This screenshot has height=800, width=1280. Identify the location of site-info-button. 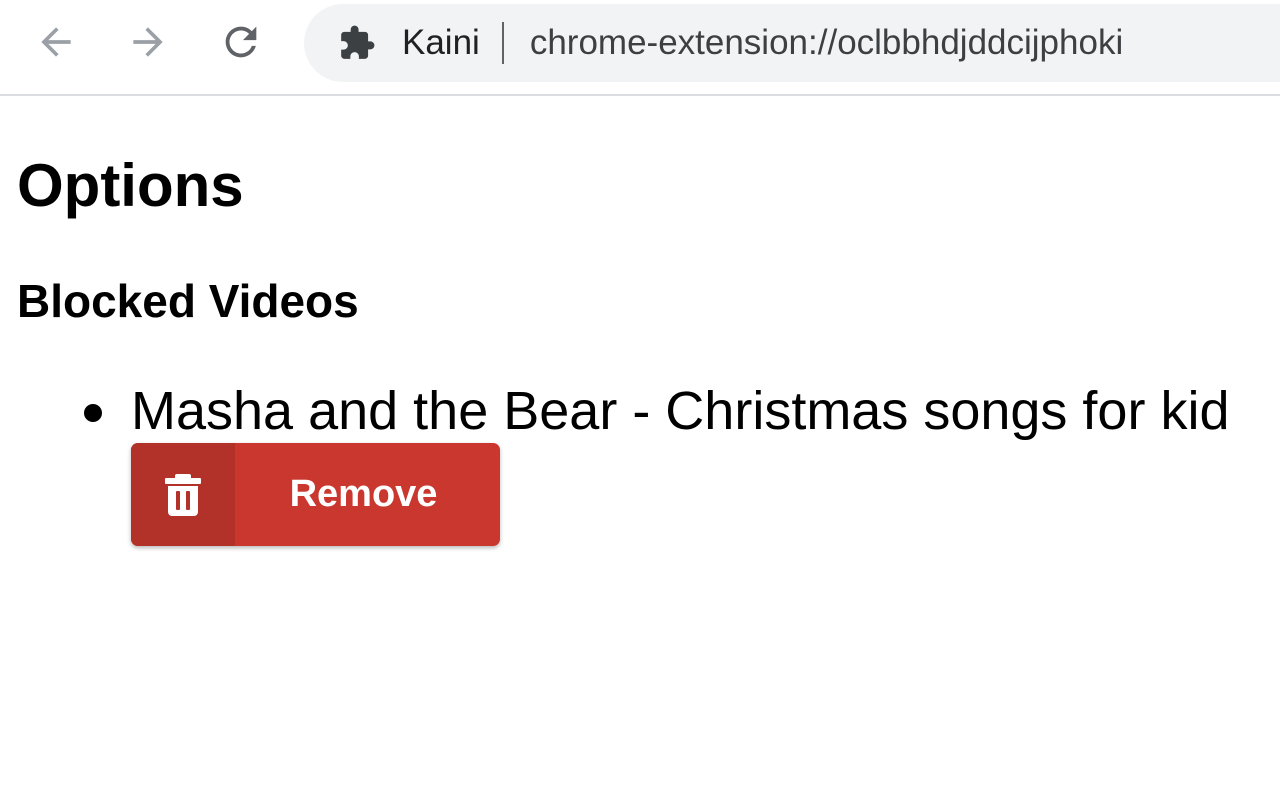
(357, 43).